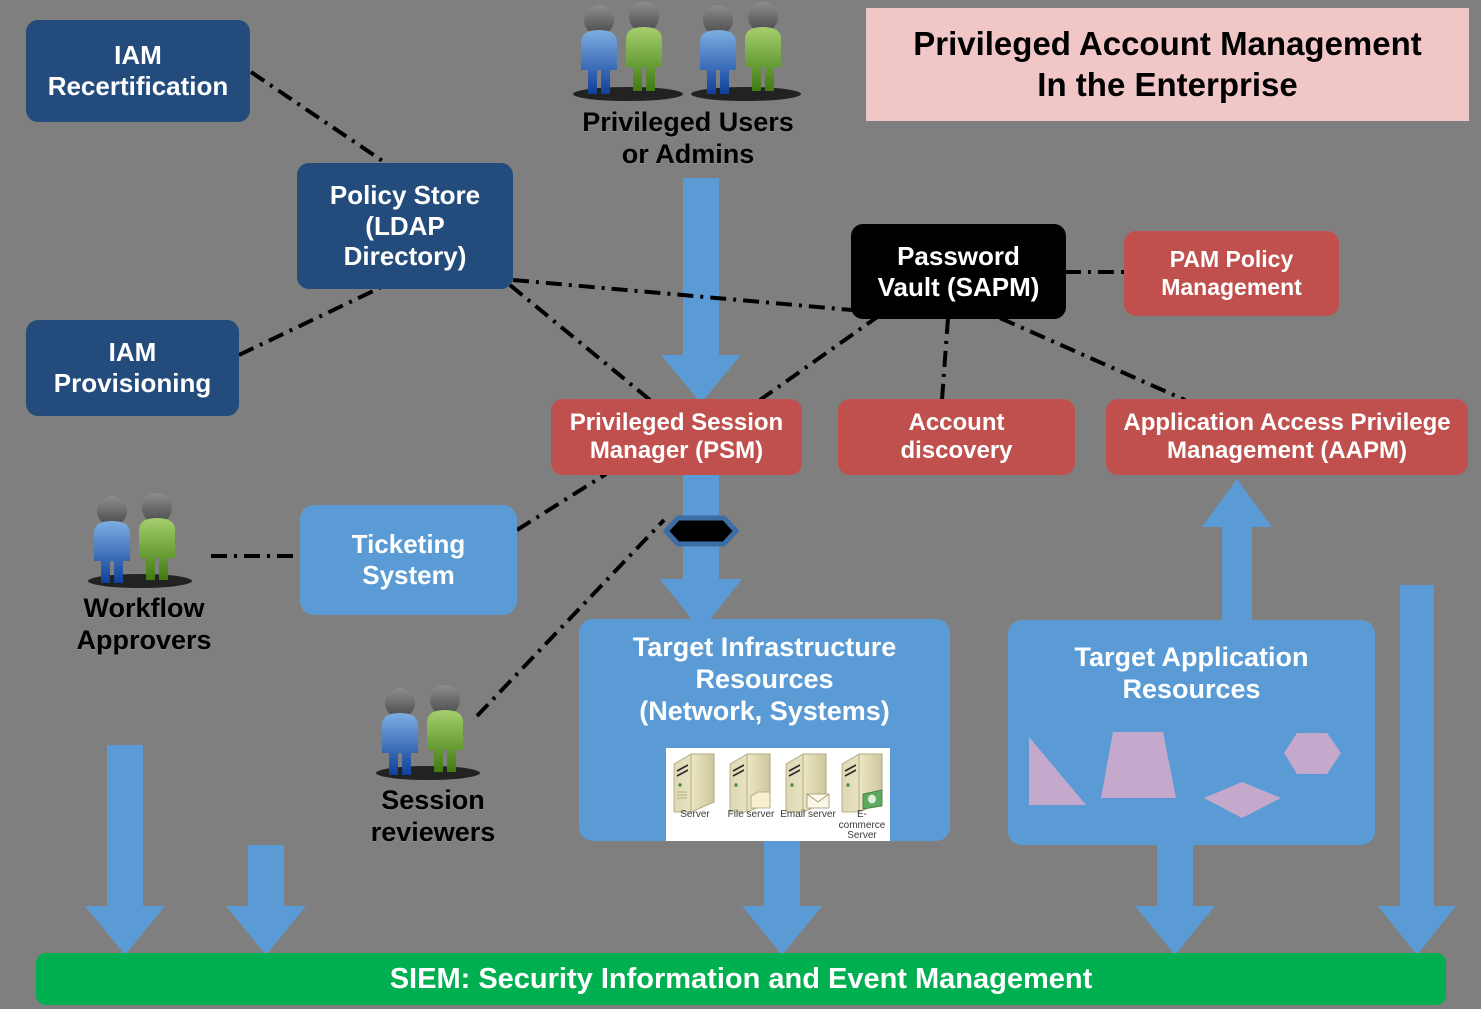 The width and height of the screenshot is (1481, 1009). I want to click on hexagon-shape, so click(1312, 753).